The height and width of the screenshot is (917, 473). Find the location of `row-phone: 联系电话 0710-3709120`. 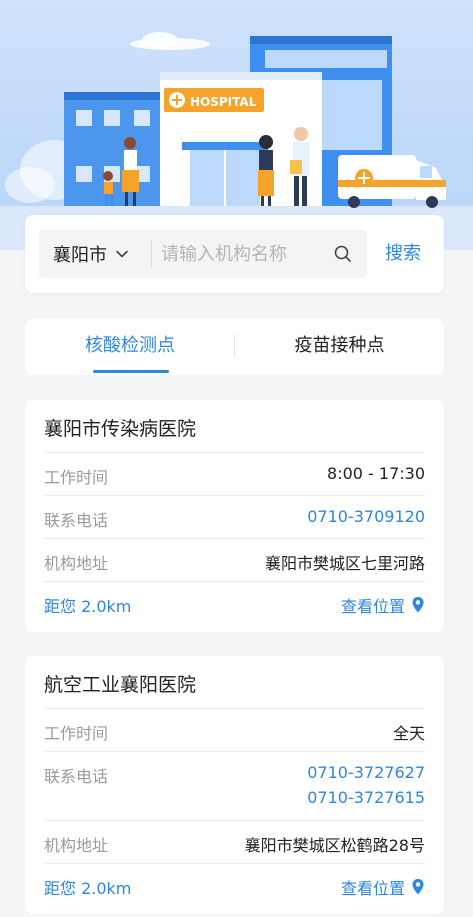

row-phone: 联系电话 0710-3709120 is located at coordinates (234, 516).